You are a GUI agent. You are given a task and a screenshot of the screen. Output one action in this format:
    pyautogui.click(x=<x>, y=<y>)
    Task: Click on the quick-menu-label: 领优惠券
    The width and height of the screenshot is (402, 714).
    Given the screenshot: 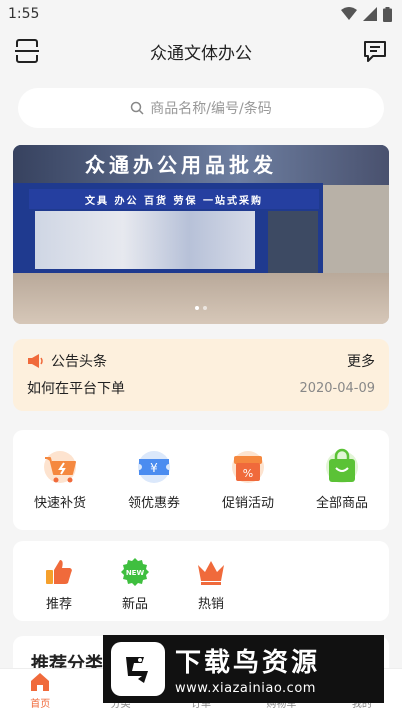 What is the action you would take?
    pyautogui.click(x=153, y=503)
    